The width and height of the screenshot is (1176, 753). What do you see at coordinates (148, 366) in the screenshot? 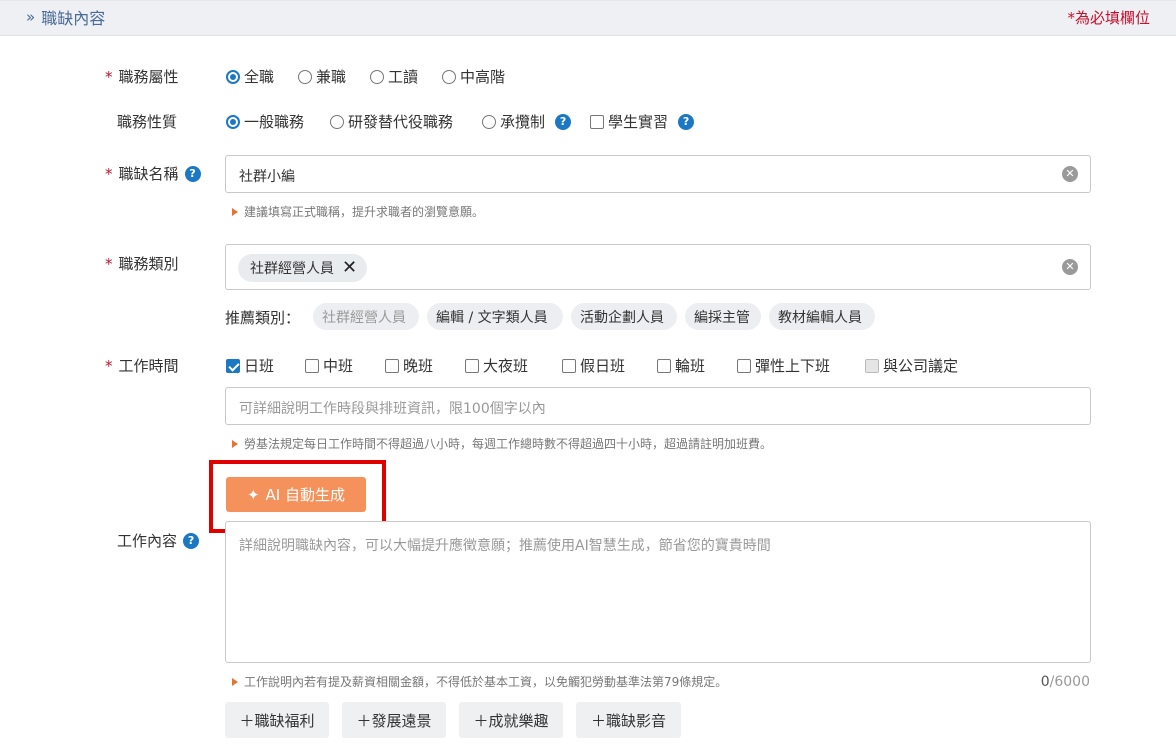
I see `work-time-label-text: 工作時間` at bounding box center [148, 366].